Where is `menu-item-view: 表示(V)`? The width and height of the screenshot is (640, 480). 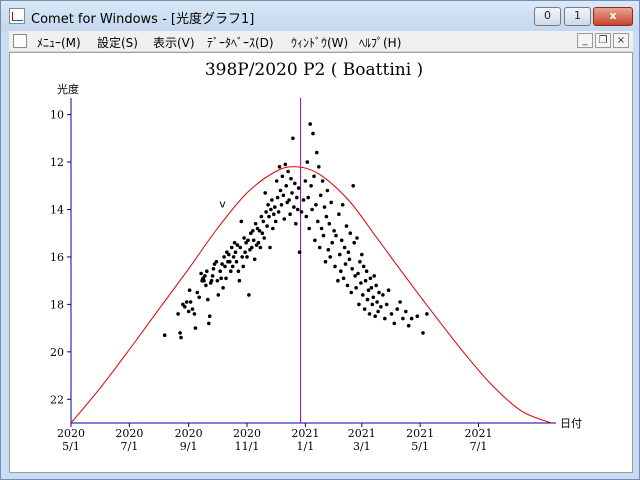
menu-item-view: 表示(V) is located at coordinates (174, 42).